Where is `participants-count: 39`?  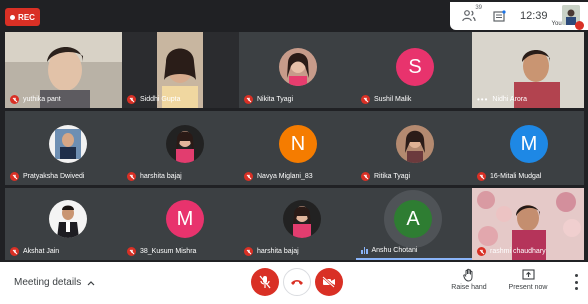
participants-count: 39 is located at coordinates (478, 8).